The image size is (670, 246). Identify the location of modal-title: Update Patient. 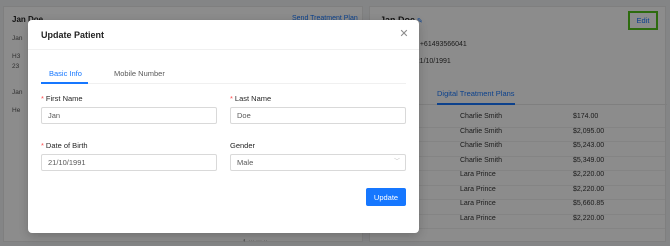
(73, 35).